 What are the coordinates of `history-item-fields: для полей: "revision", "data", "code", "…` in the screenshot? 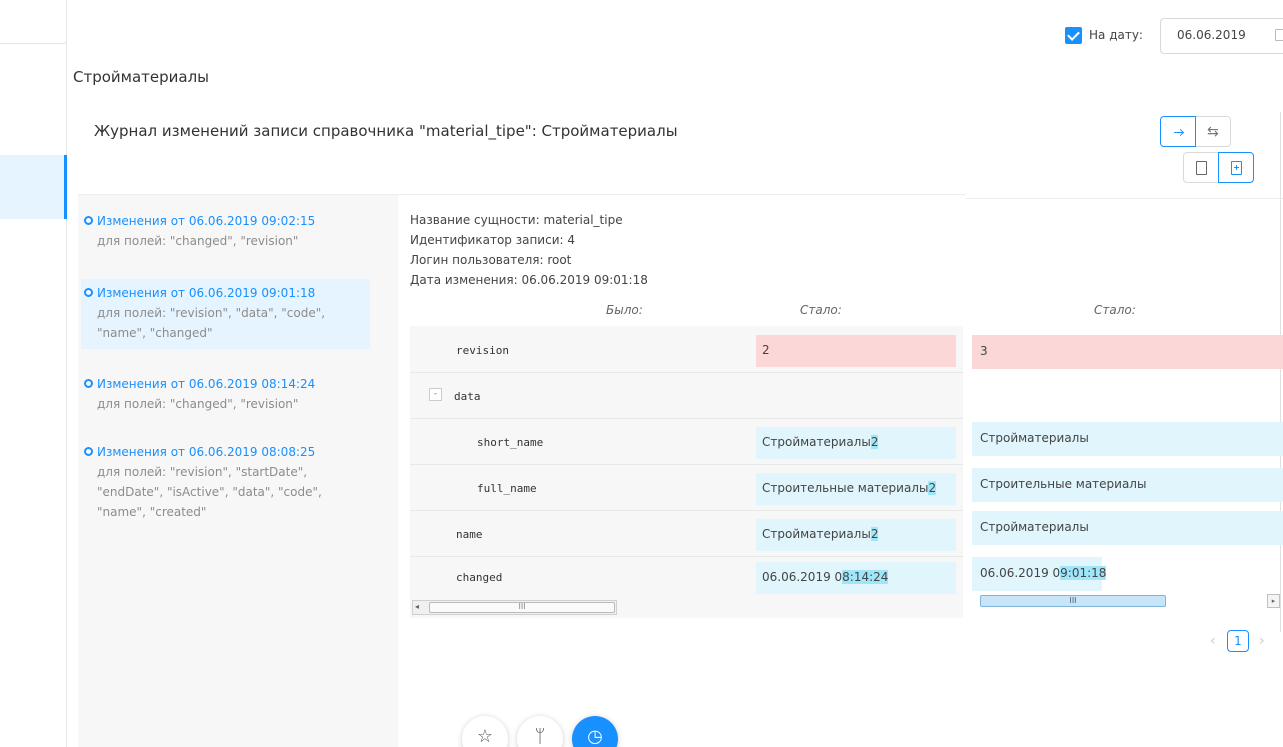 It's located at (211, 323).